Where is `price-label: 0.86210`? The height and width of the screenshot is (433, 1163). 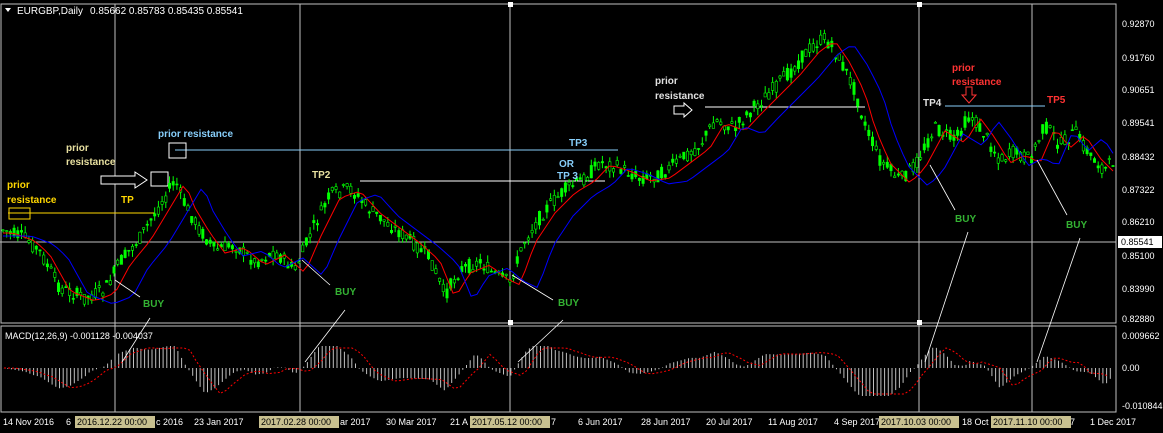
price-label: 0.86210 is located at coordinates (1138, 222).